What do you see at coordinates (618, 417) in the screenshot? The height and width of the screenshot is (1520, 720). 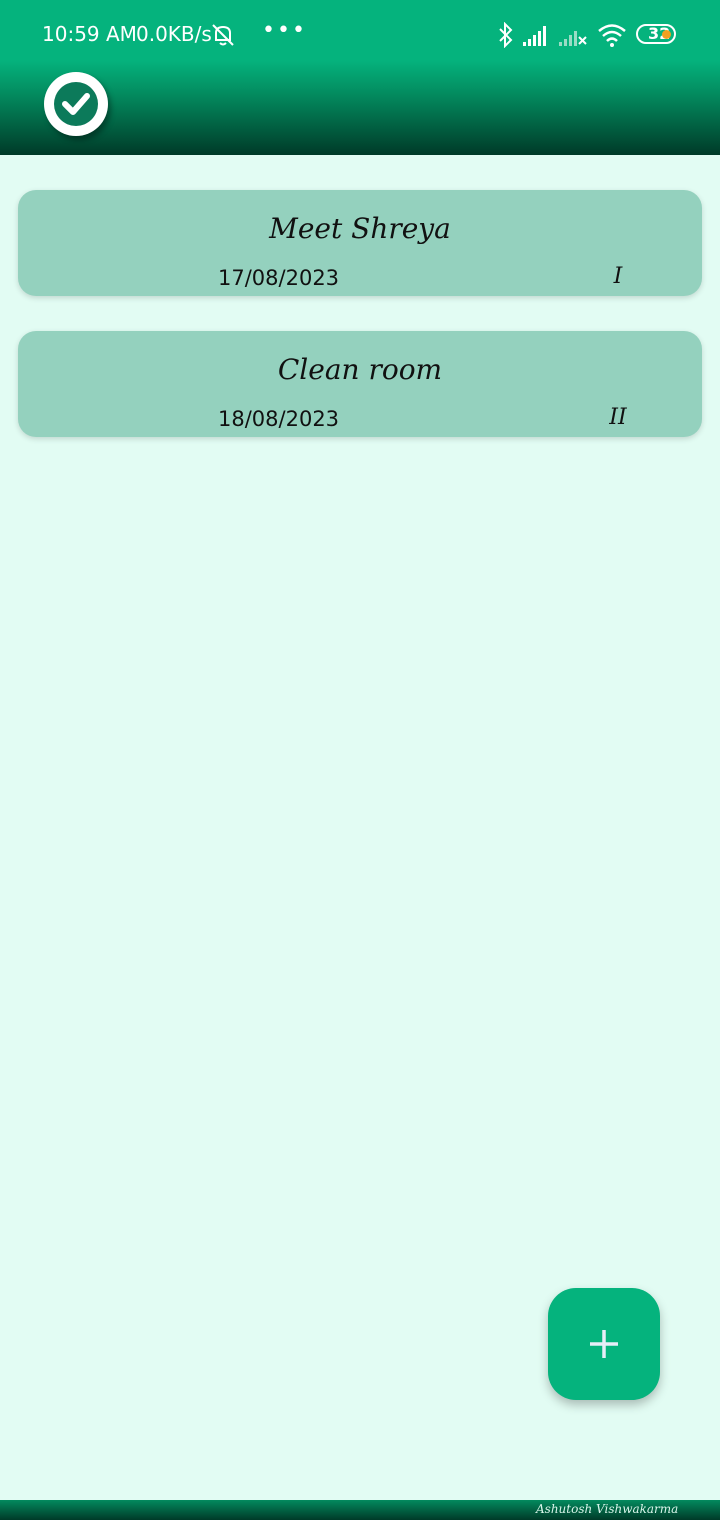 I see `task-priority: II` at bounding box center [618, 417].